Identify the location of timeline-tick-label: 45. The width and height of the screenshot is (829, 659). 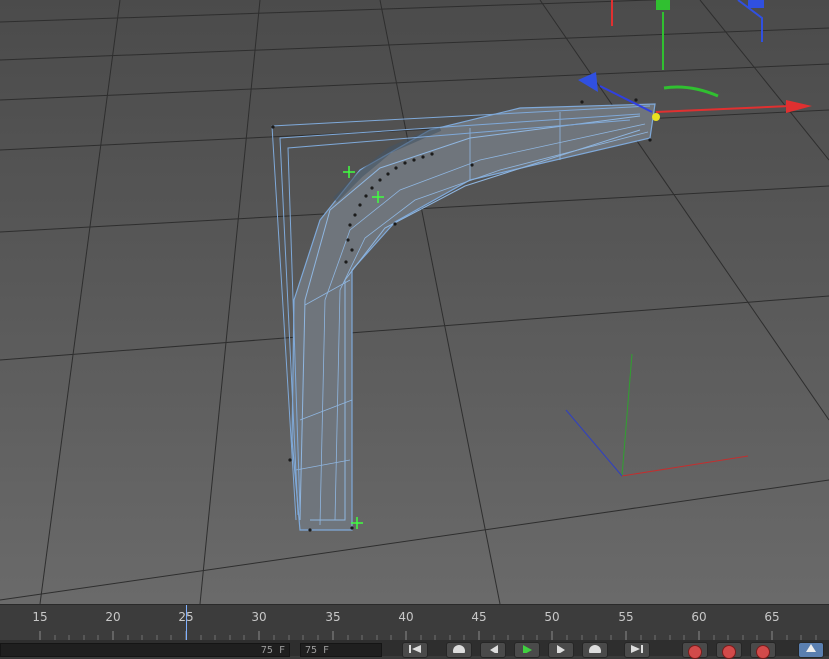
(479, 617).